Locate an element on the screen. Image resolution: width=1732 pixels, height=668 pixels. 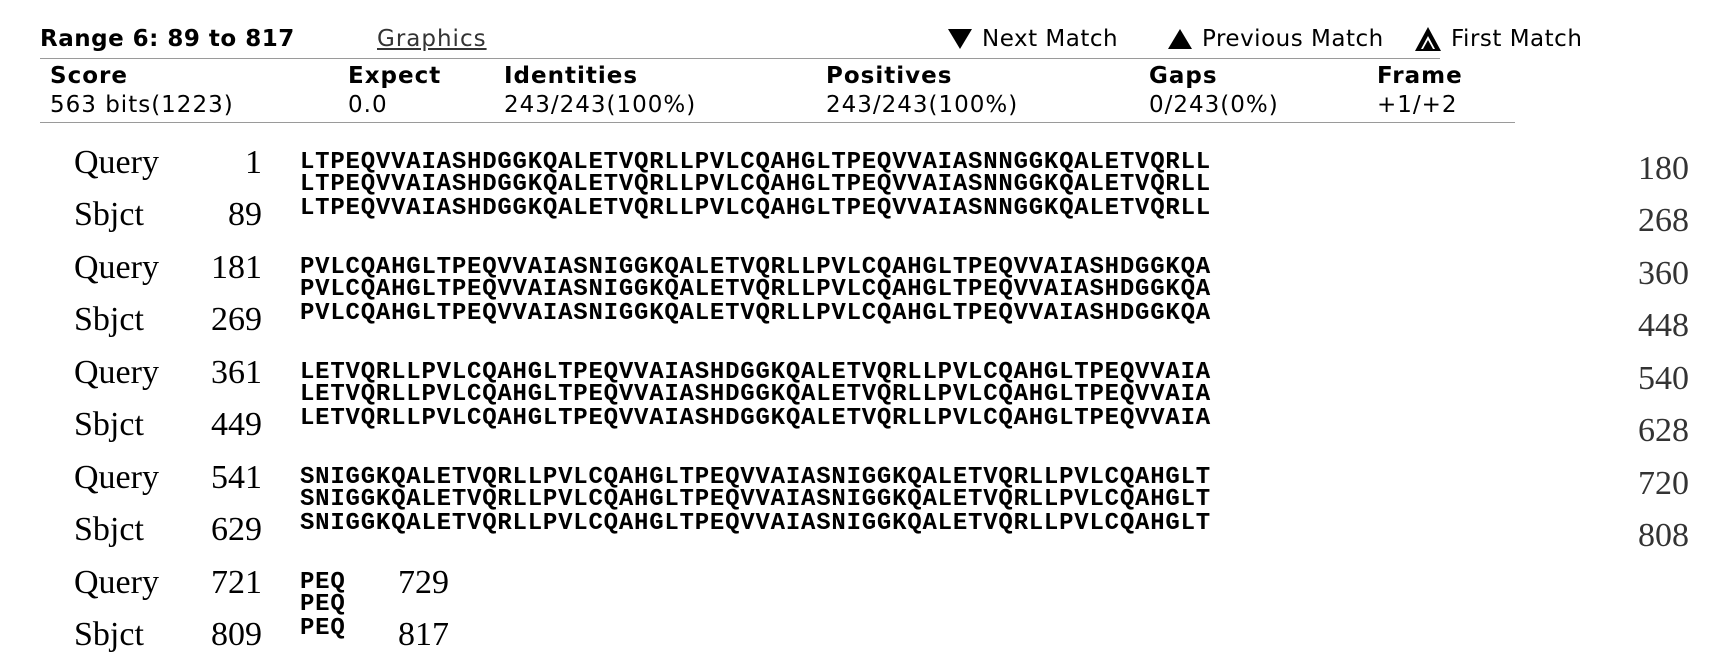
query-end: 540 is located at coordinates (1663, 378).